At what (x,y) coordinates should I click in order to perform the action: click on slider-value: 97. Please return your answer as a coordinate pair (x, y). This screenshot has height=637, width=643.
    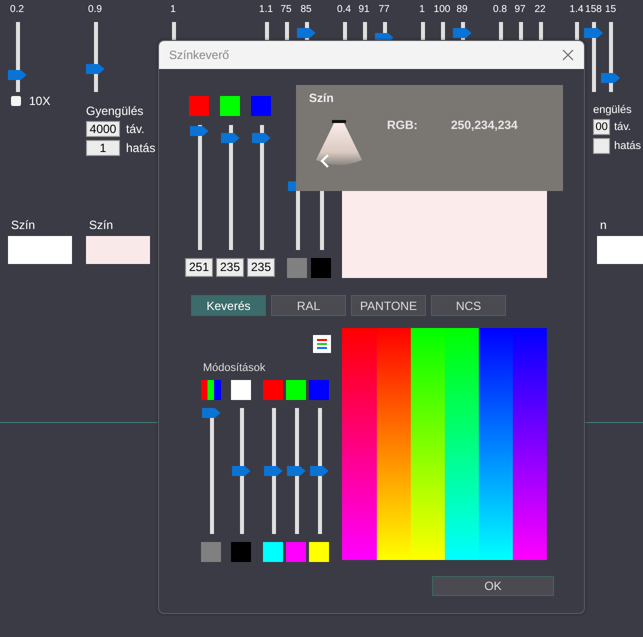
    Looking at the image, I should click on (520, 10).